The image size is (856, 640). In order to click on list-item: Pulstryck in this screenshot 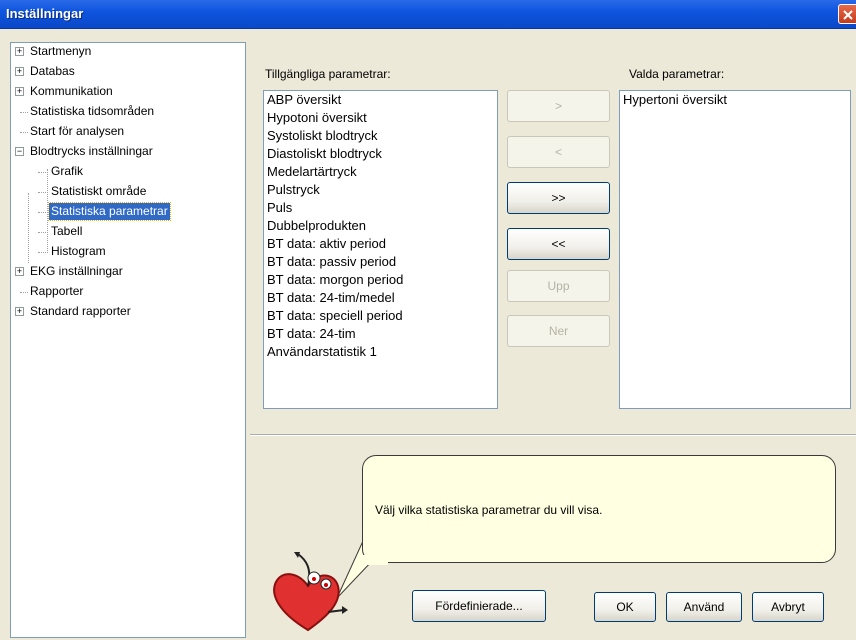, I will do `click(380, 190)`.